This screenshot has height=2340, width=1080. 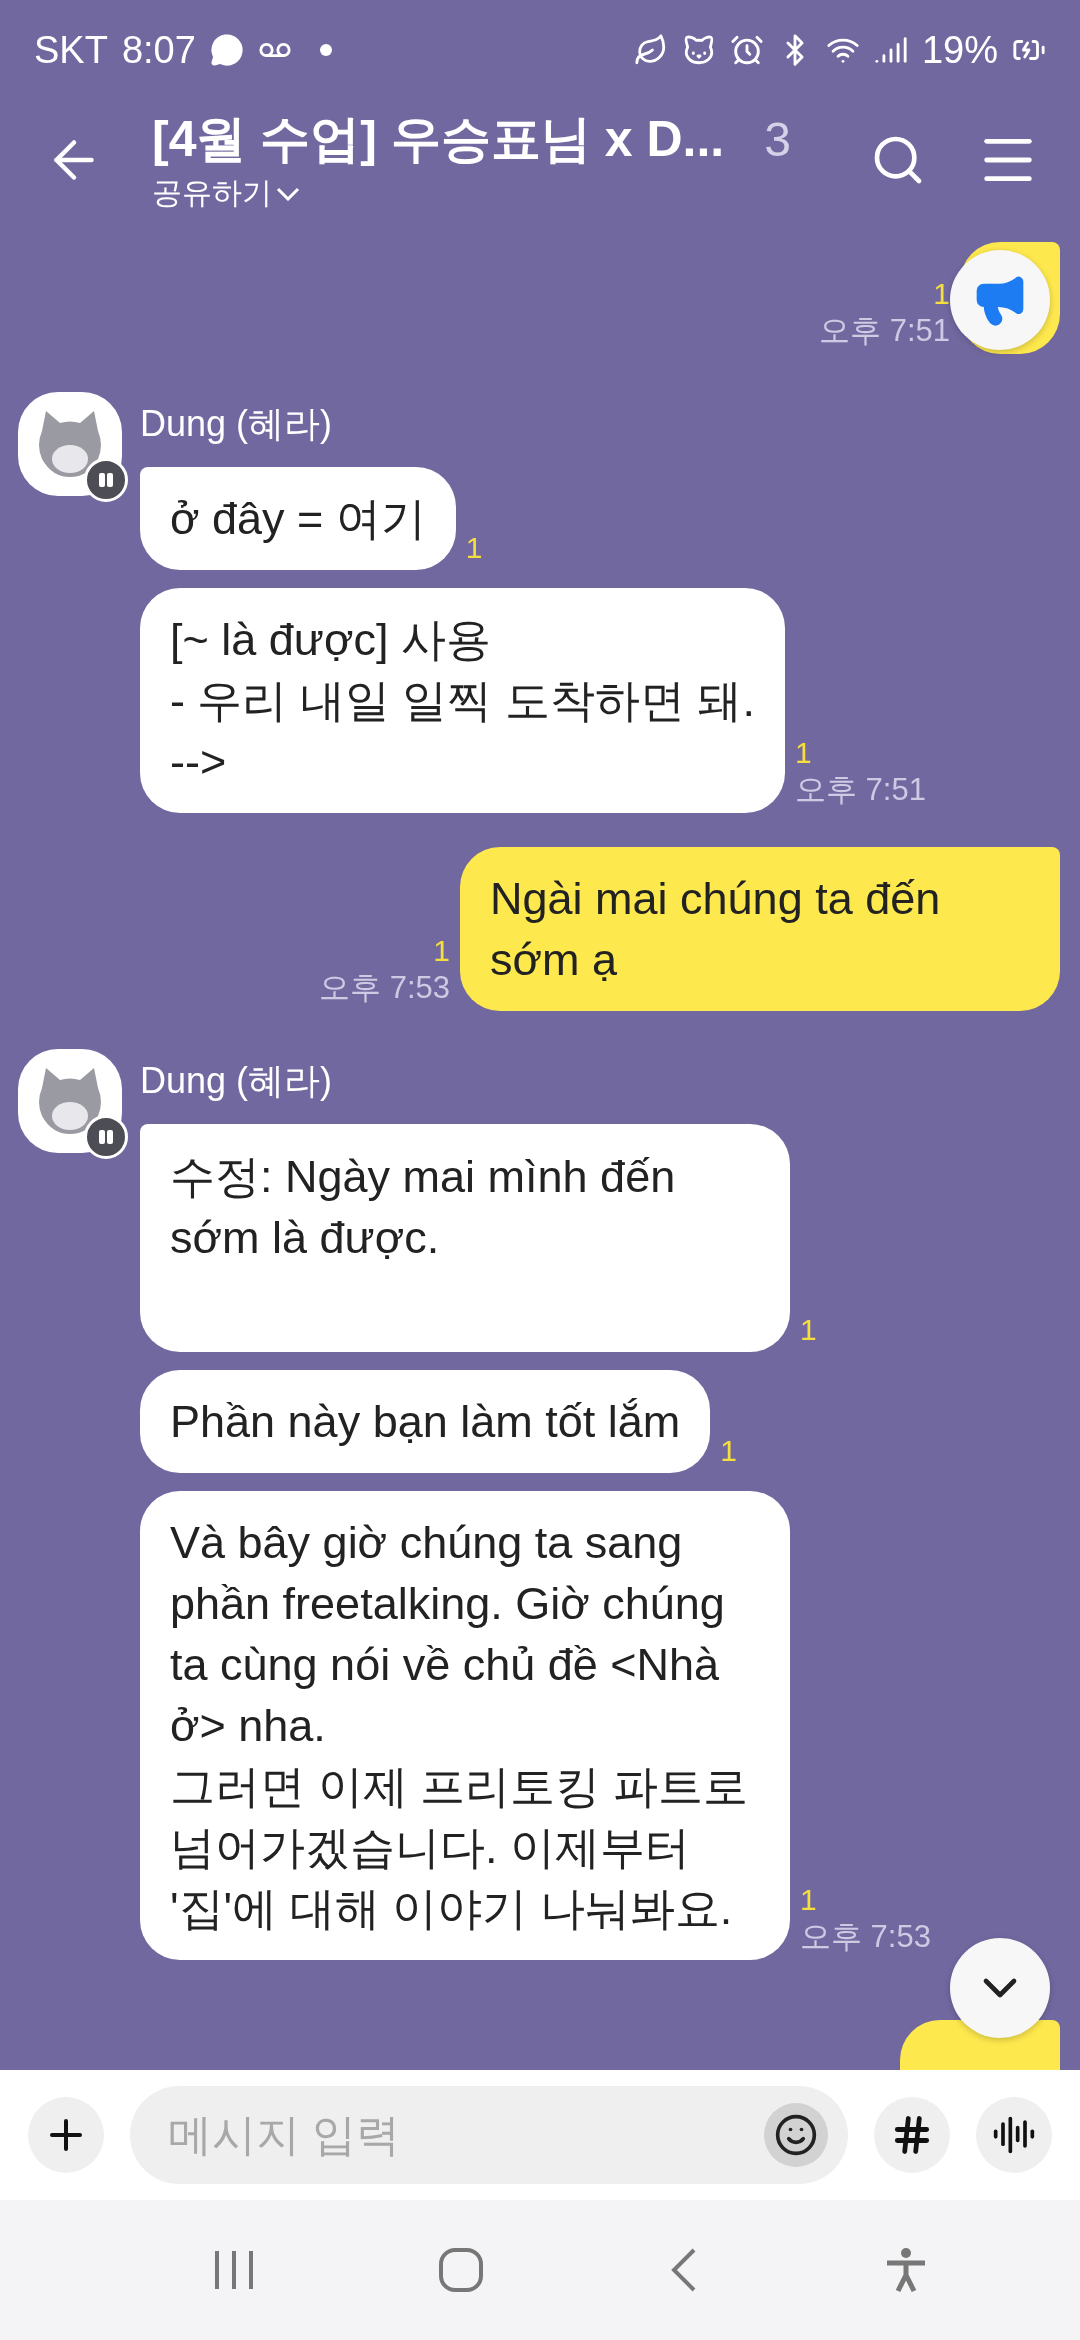 I want to click on battery-level: 19%, so click(x=959, y=50).